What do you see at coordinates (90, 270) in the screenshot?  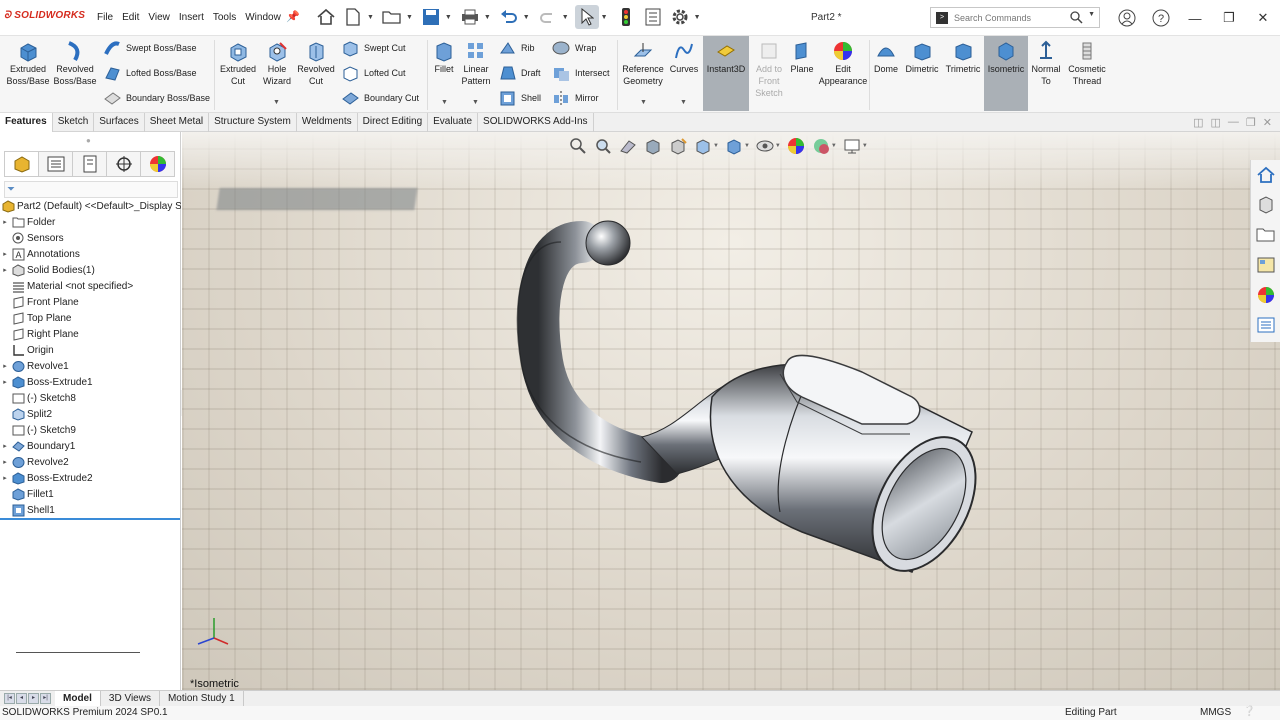 I see `tree-node: ▸ Solid Bodies(1)` at bounding box center [90, 270].